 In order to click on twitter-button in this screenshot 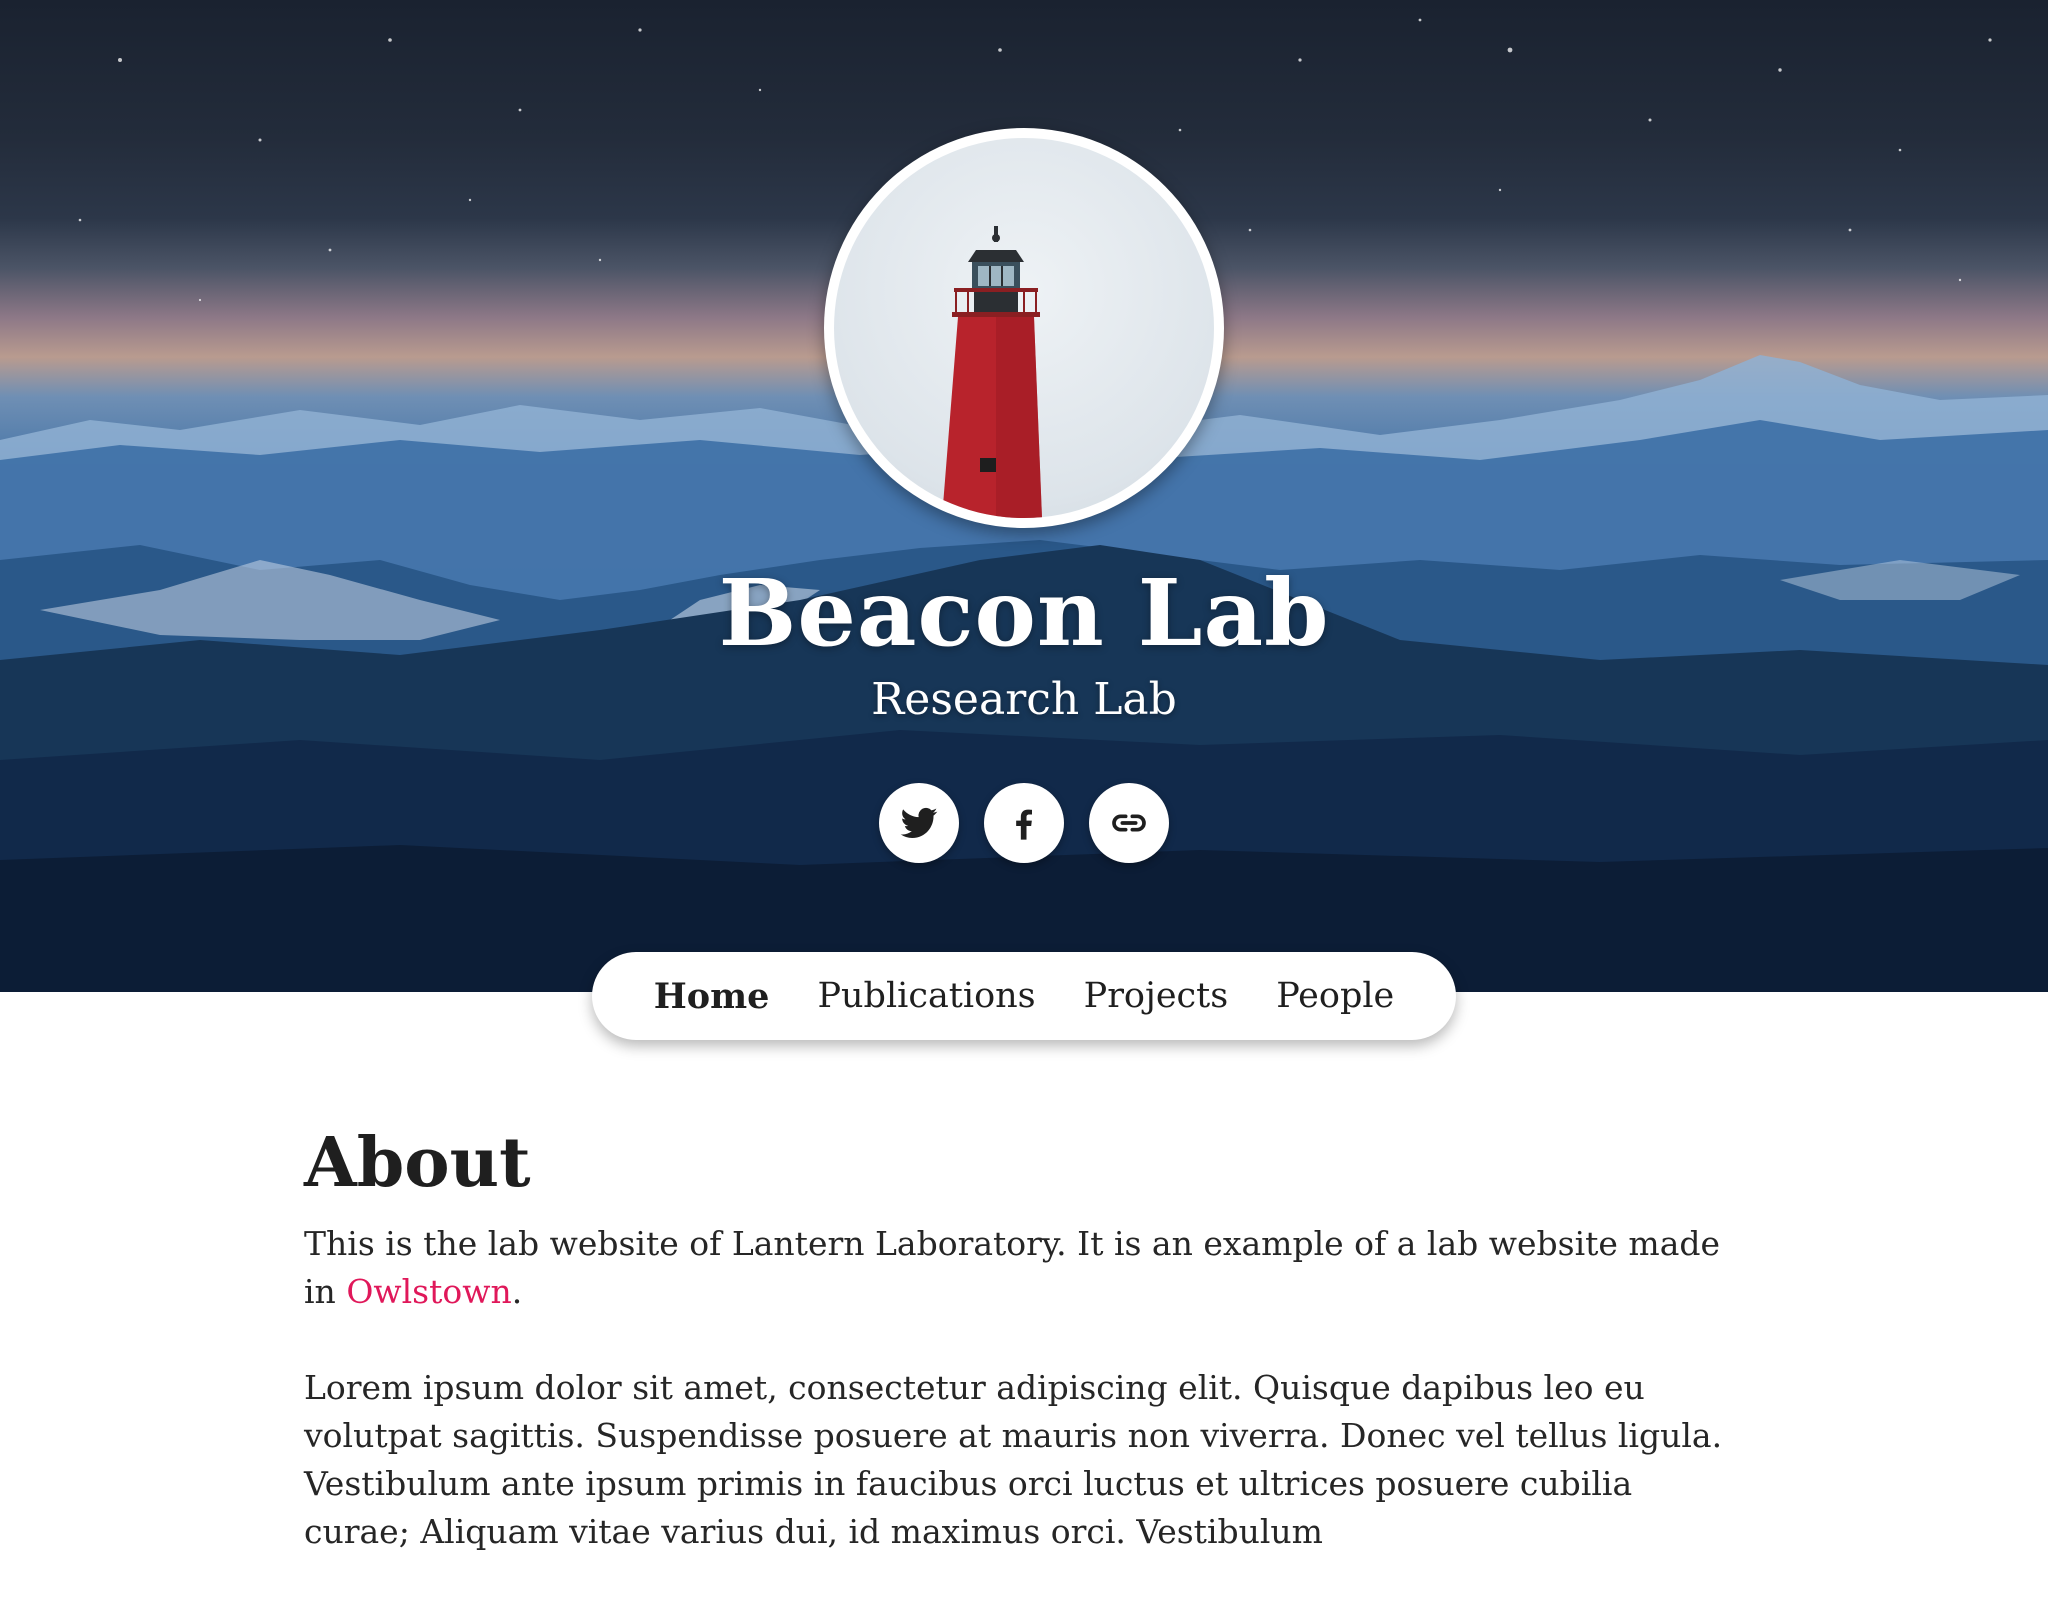, I will do `click(919, 823)`.